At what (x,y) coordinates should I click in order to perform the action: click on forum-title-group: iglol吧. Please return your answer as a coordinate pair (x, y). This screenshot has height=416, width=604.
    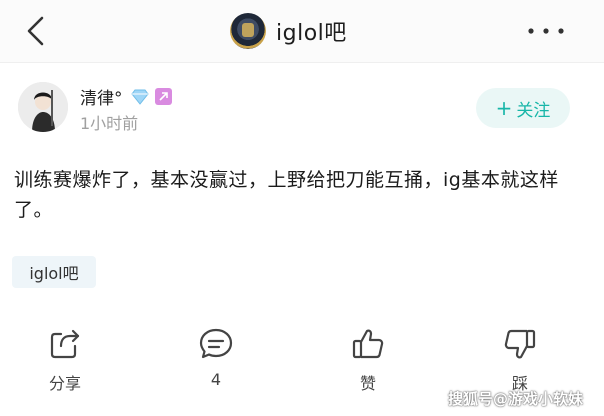
    Looking at the image, I should click on (288, 31).